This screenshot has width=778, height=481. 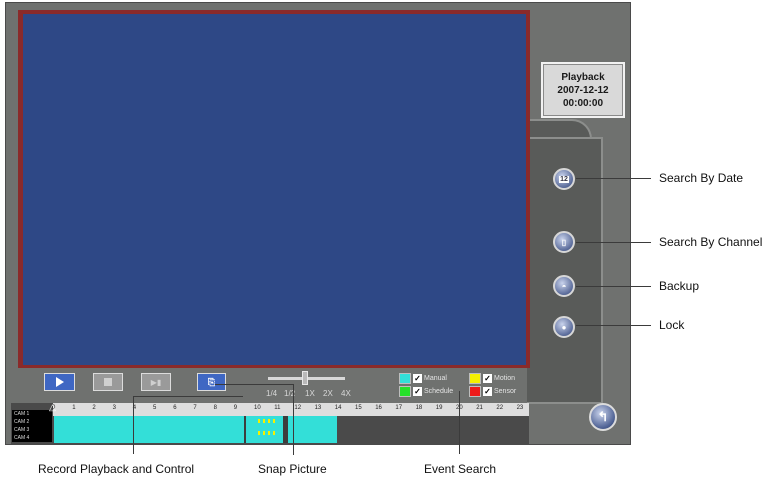 What do you see at coordinates (500, 408) in the screenshot?
I see `timeline-hour-label: 22` at bounding box center [500, 408].